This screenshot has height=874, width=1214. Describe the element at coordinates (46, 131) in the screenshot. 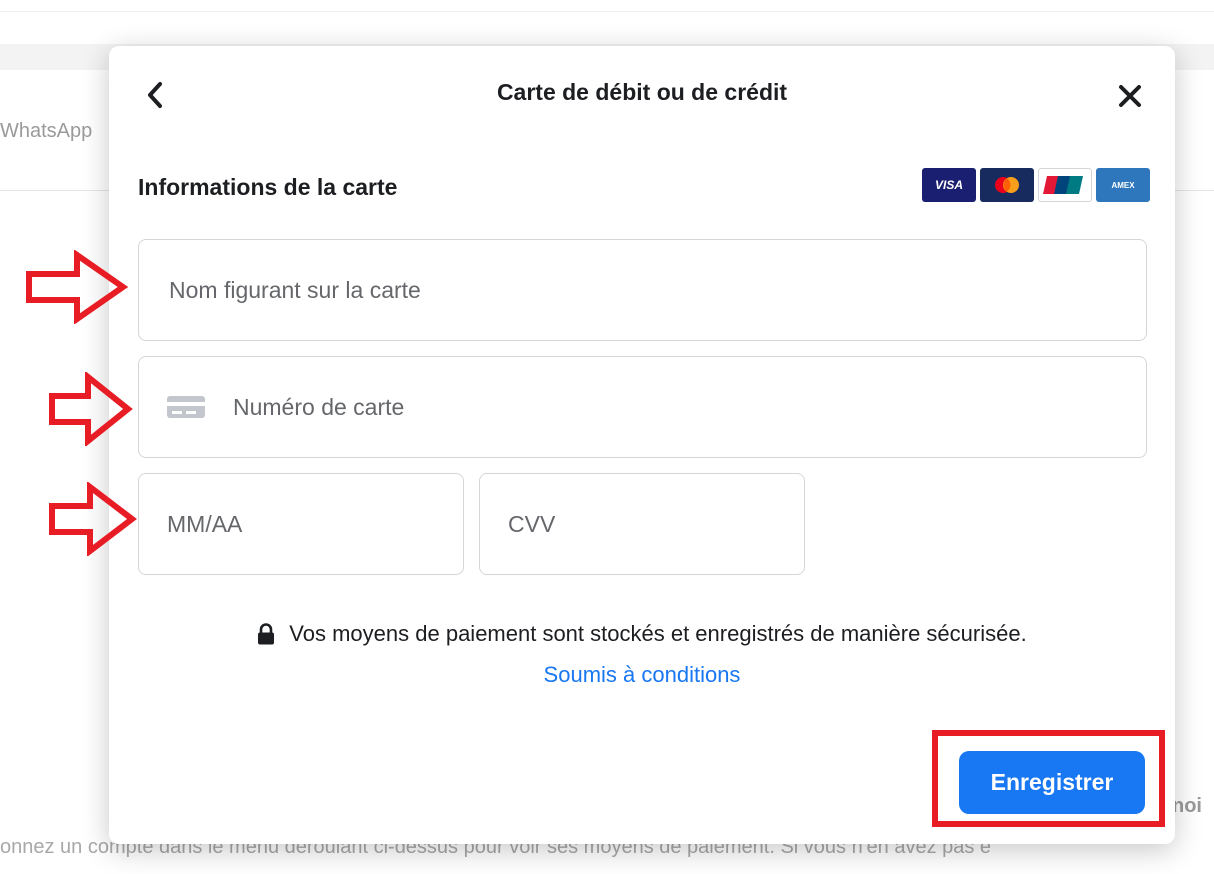

I see `background-tab-whatsapp: WhatsApp` at that location.